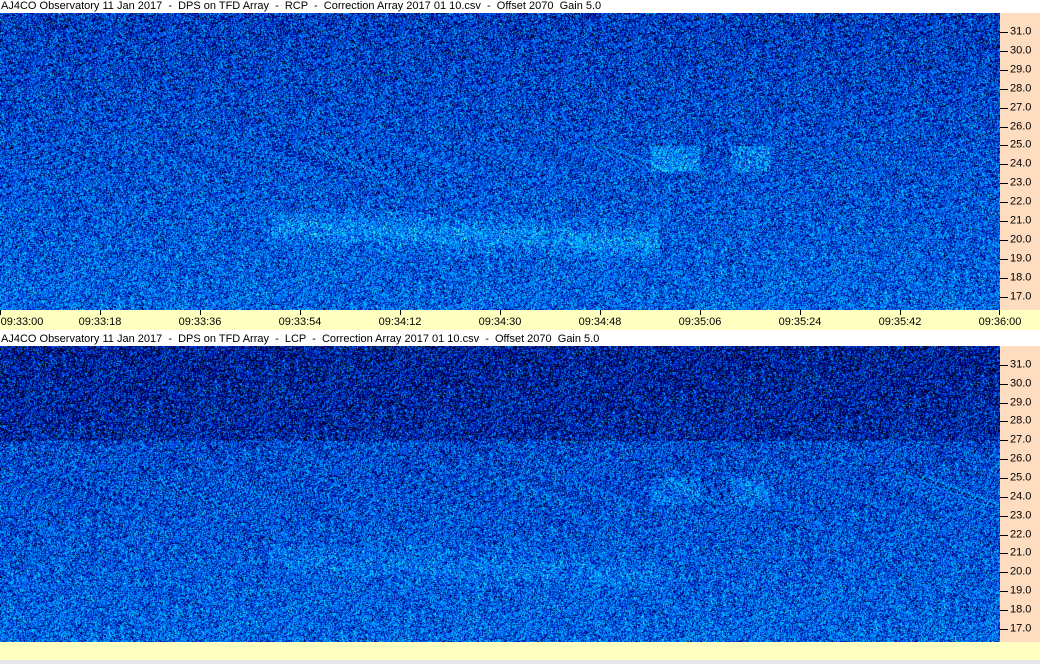 The image size is (1040, 664). What do you see at coordinates (520, 651) in the screenshot?
I see `lcp-time-axis` at bounding box center [520, 651].